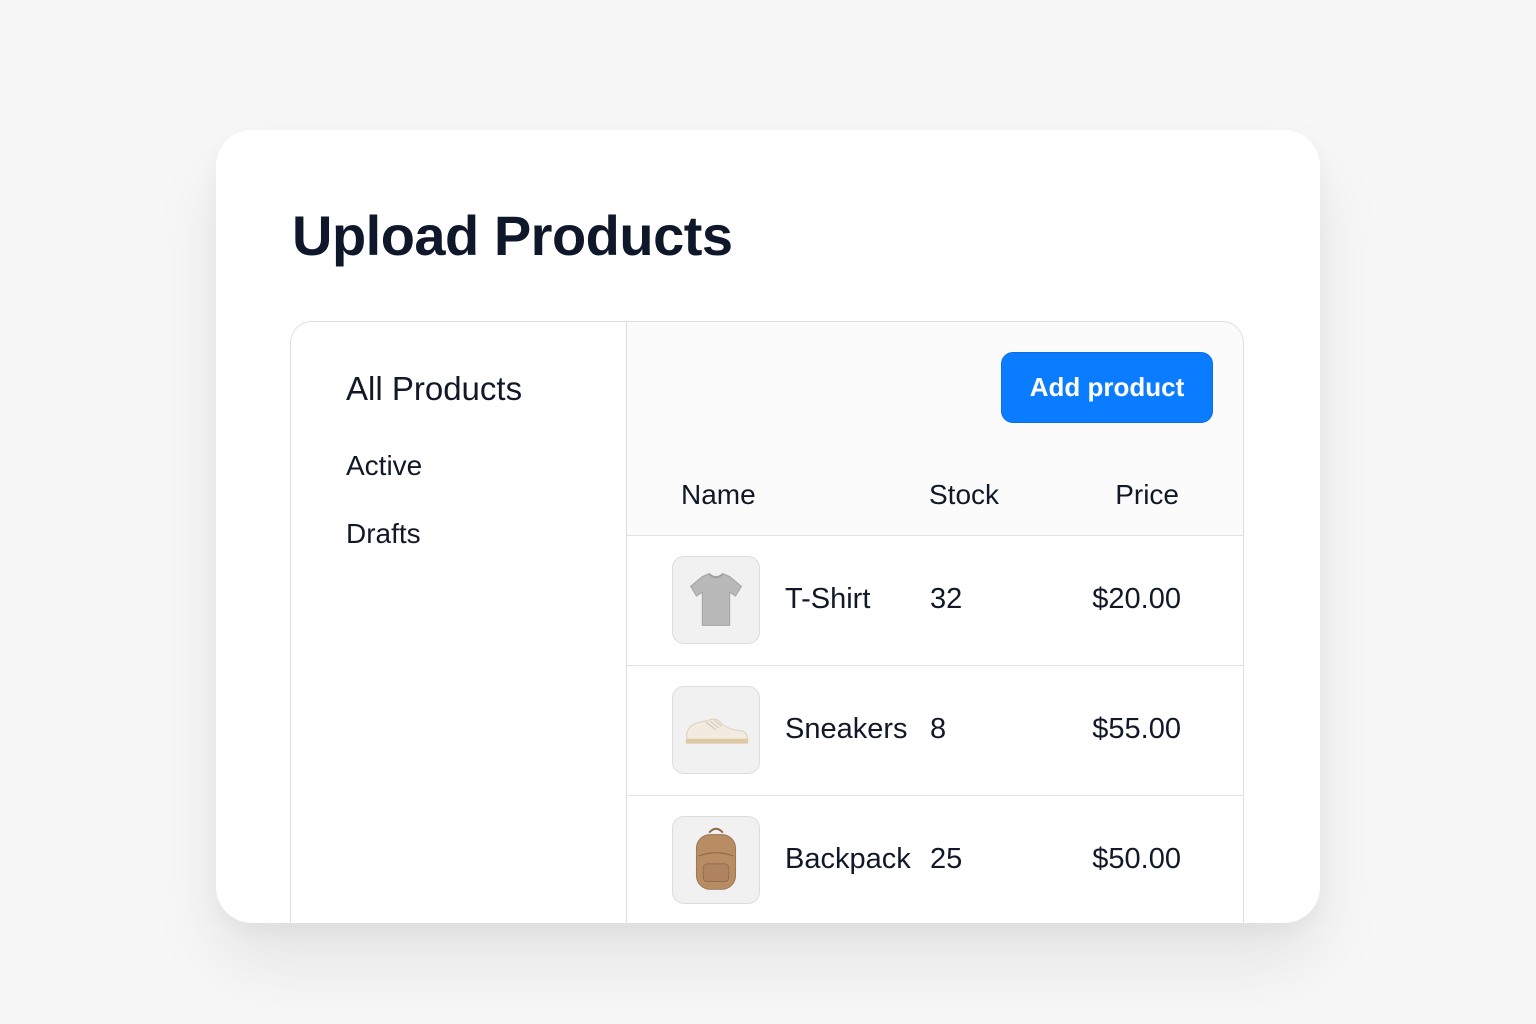 This screenshot has height=1024, width=1536. What do you see at coordinates (848, 859) in the screenshot?
I see `product-name: Backpack` at bounding box center [848, 859].